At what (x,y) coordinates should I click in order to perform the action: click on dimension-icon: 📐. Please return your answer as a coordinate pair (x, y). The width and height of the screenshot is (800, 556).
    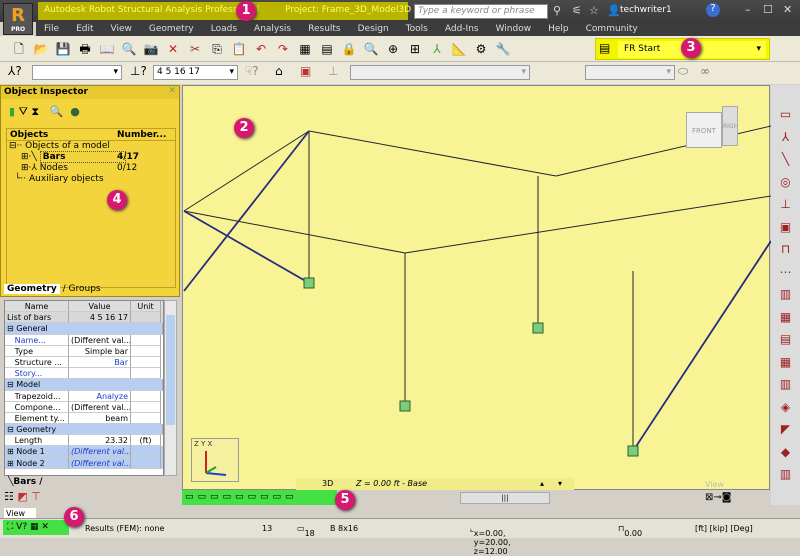
    Looking at the image, I should click on (459, 49).